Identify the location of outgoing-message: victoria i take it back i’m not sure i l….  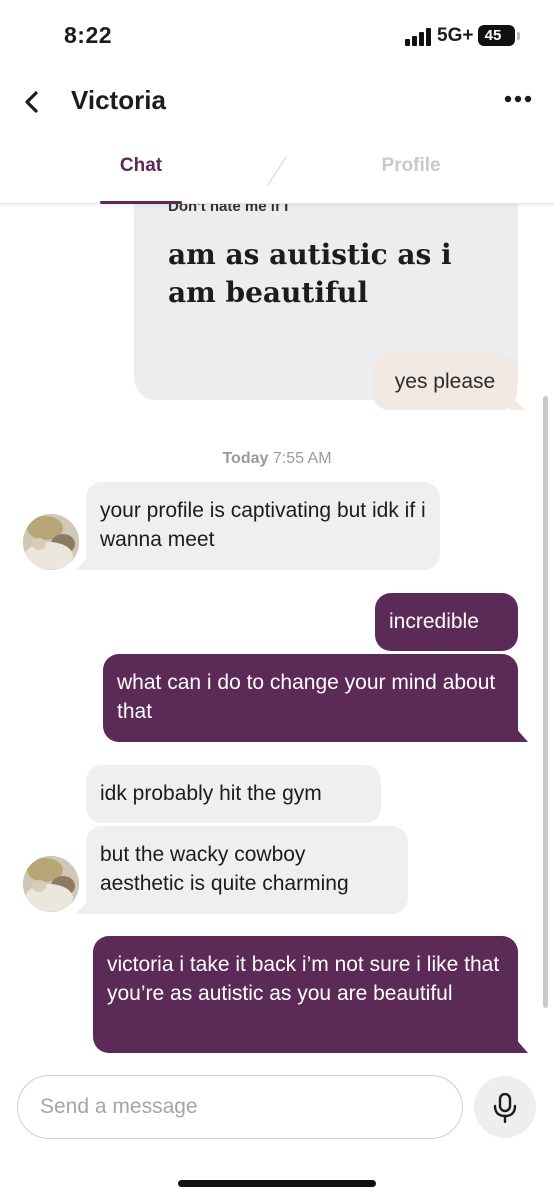
(305, 994).